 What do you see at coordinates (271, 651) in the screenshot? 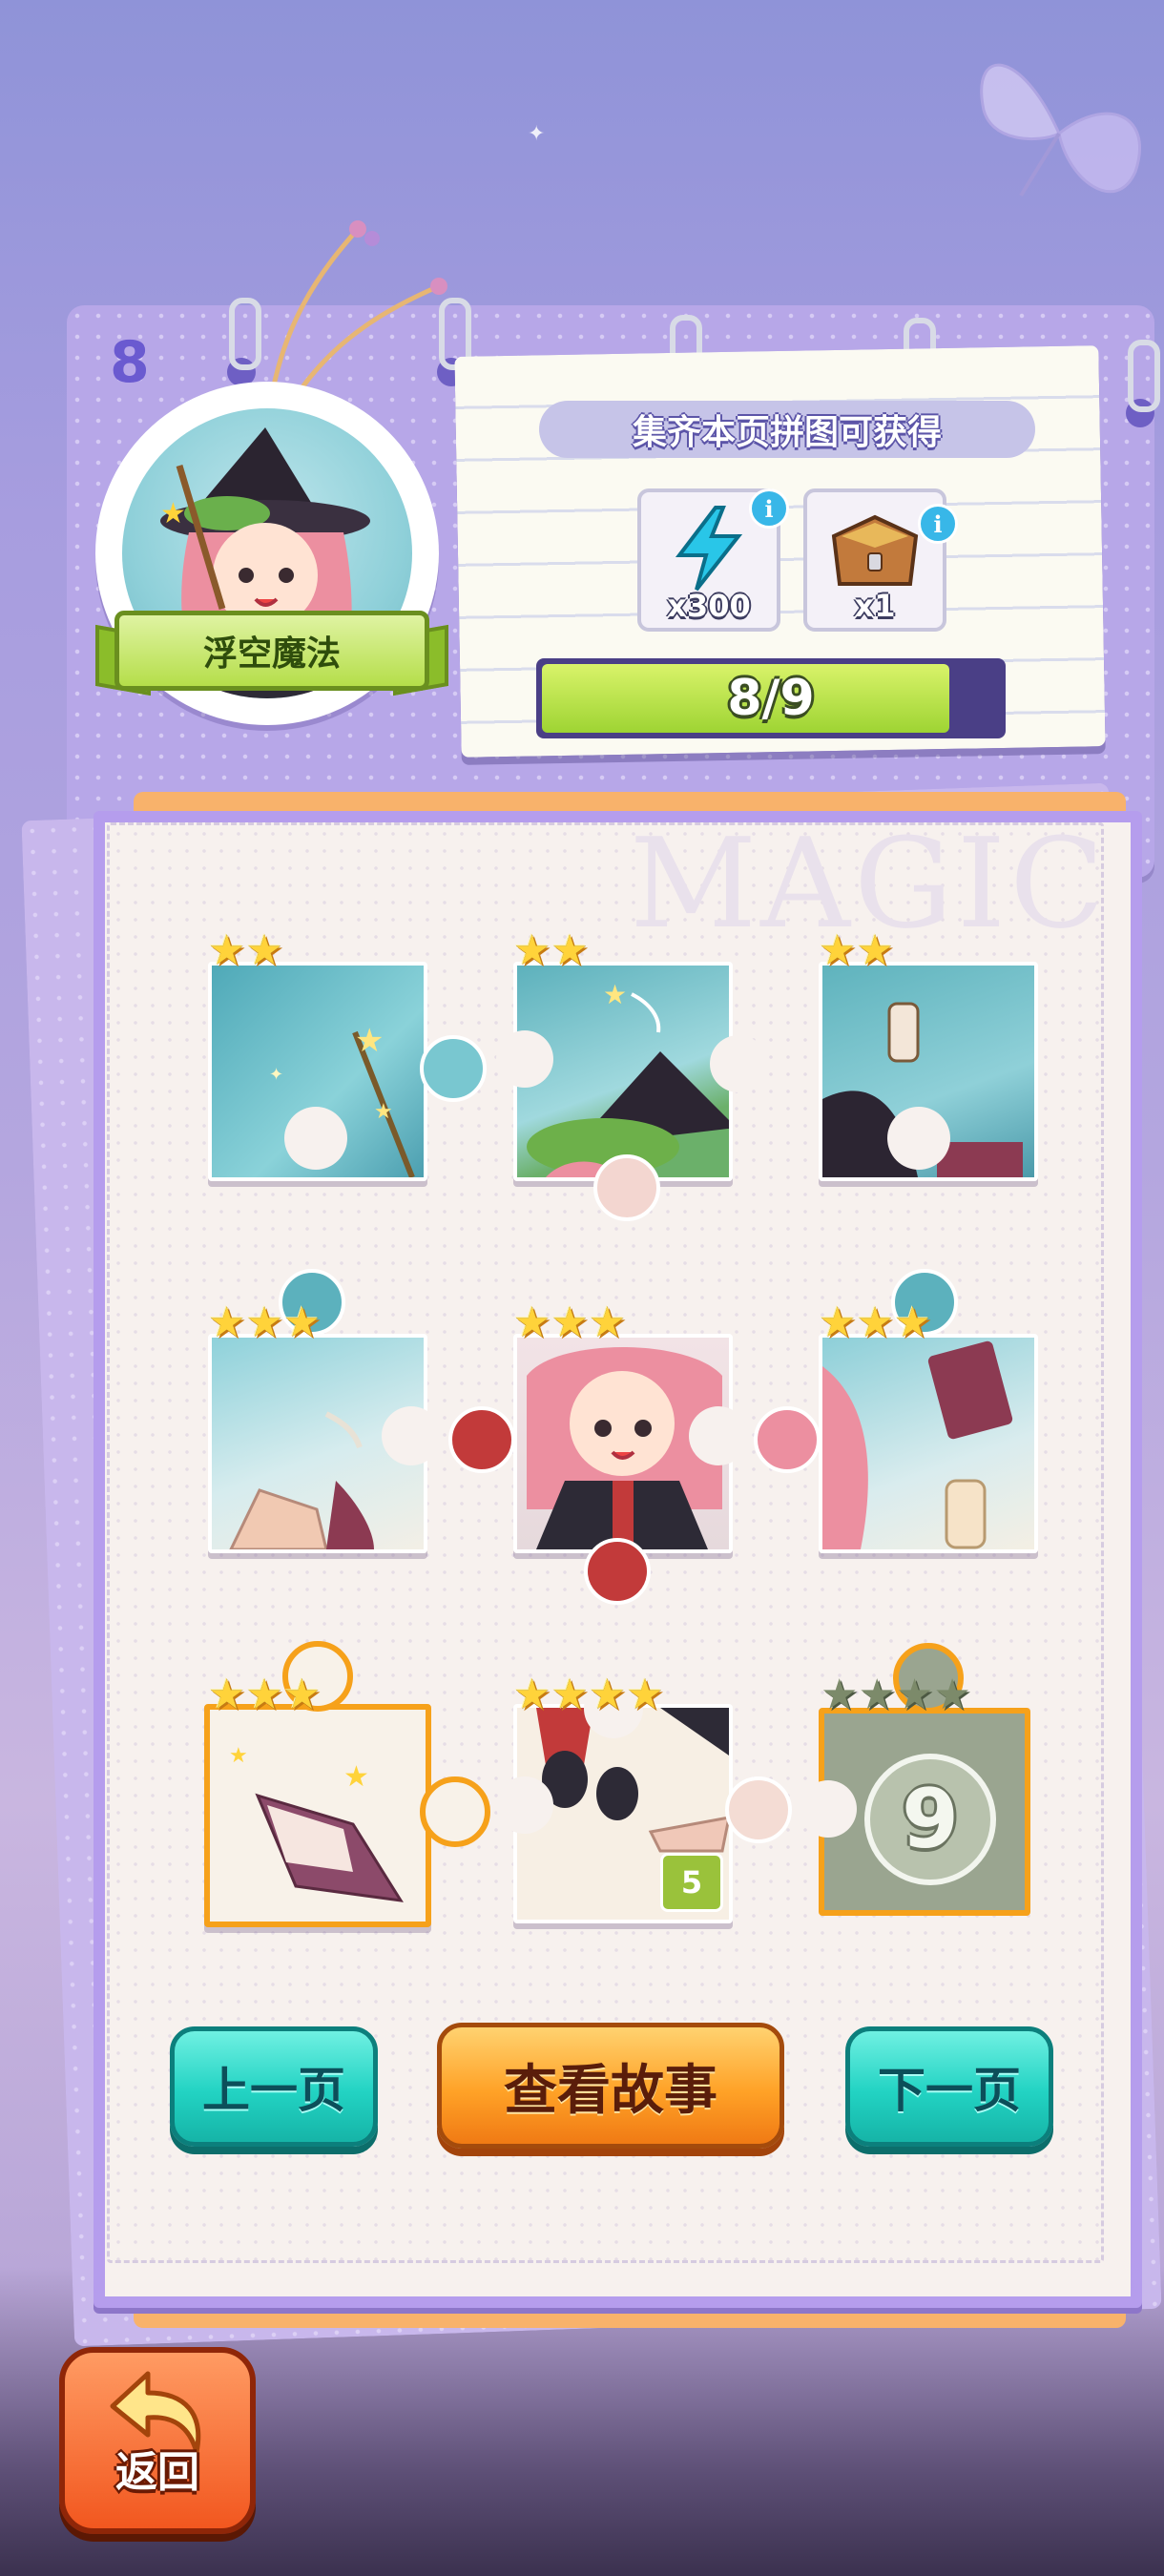
I see `chapter-title: 浮空魔法` at bounding box center [271, 651].